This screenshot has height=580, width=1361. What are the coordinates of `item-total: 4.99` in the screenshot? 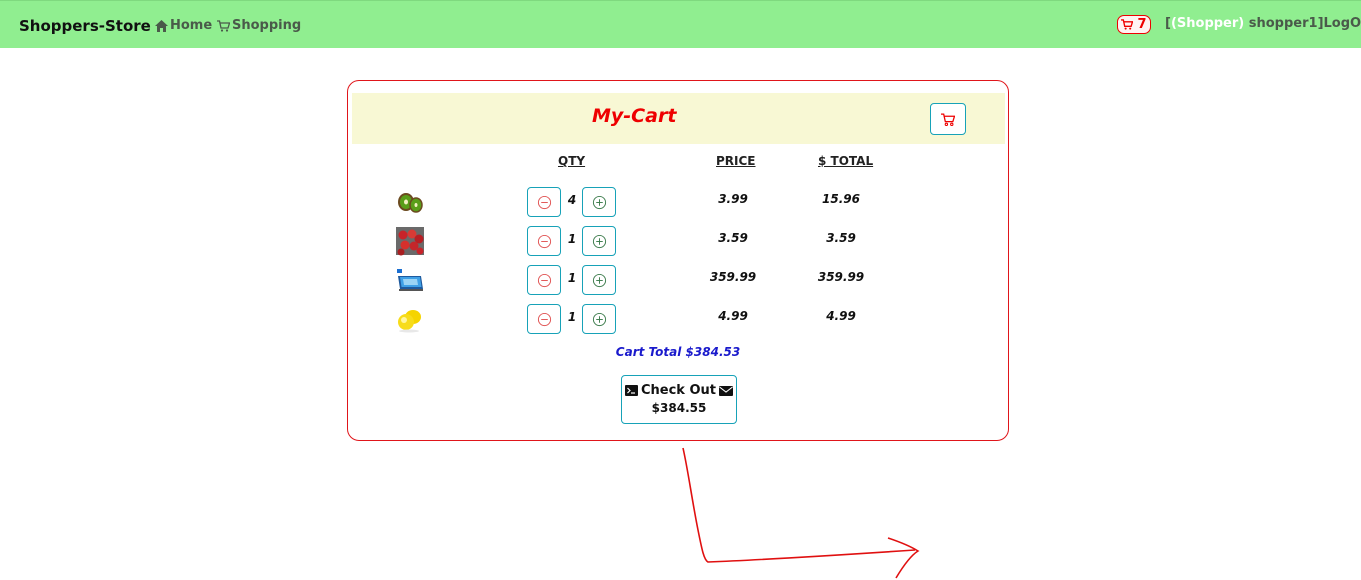 It's located at (841, 316).